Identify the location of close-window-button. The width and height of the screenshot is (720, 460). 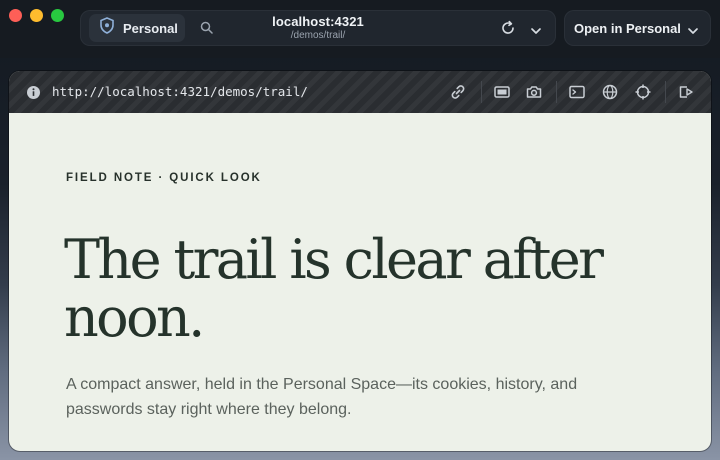
(15, 15).